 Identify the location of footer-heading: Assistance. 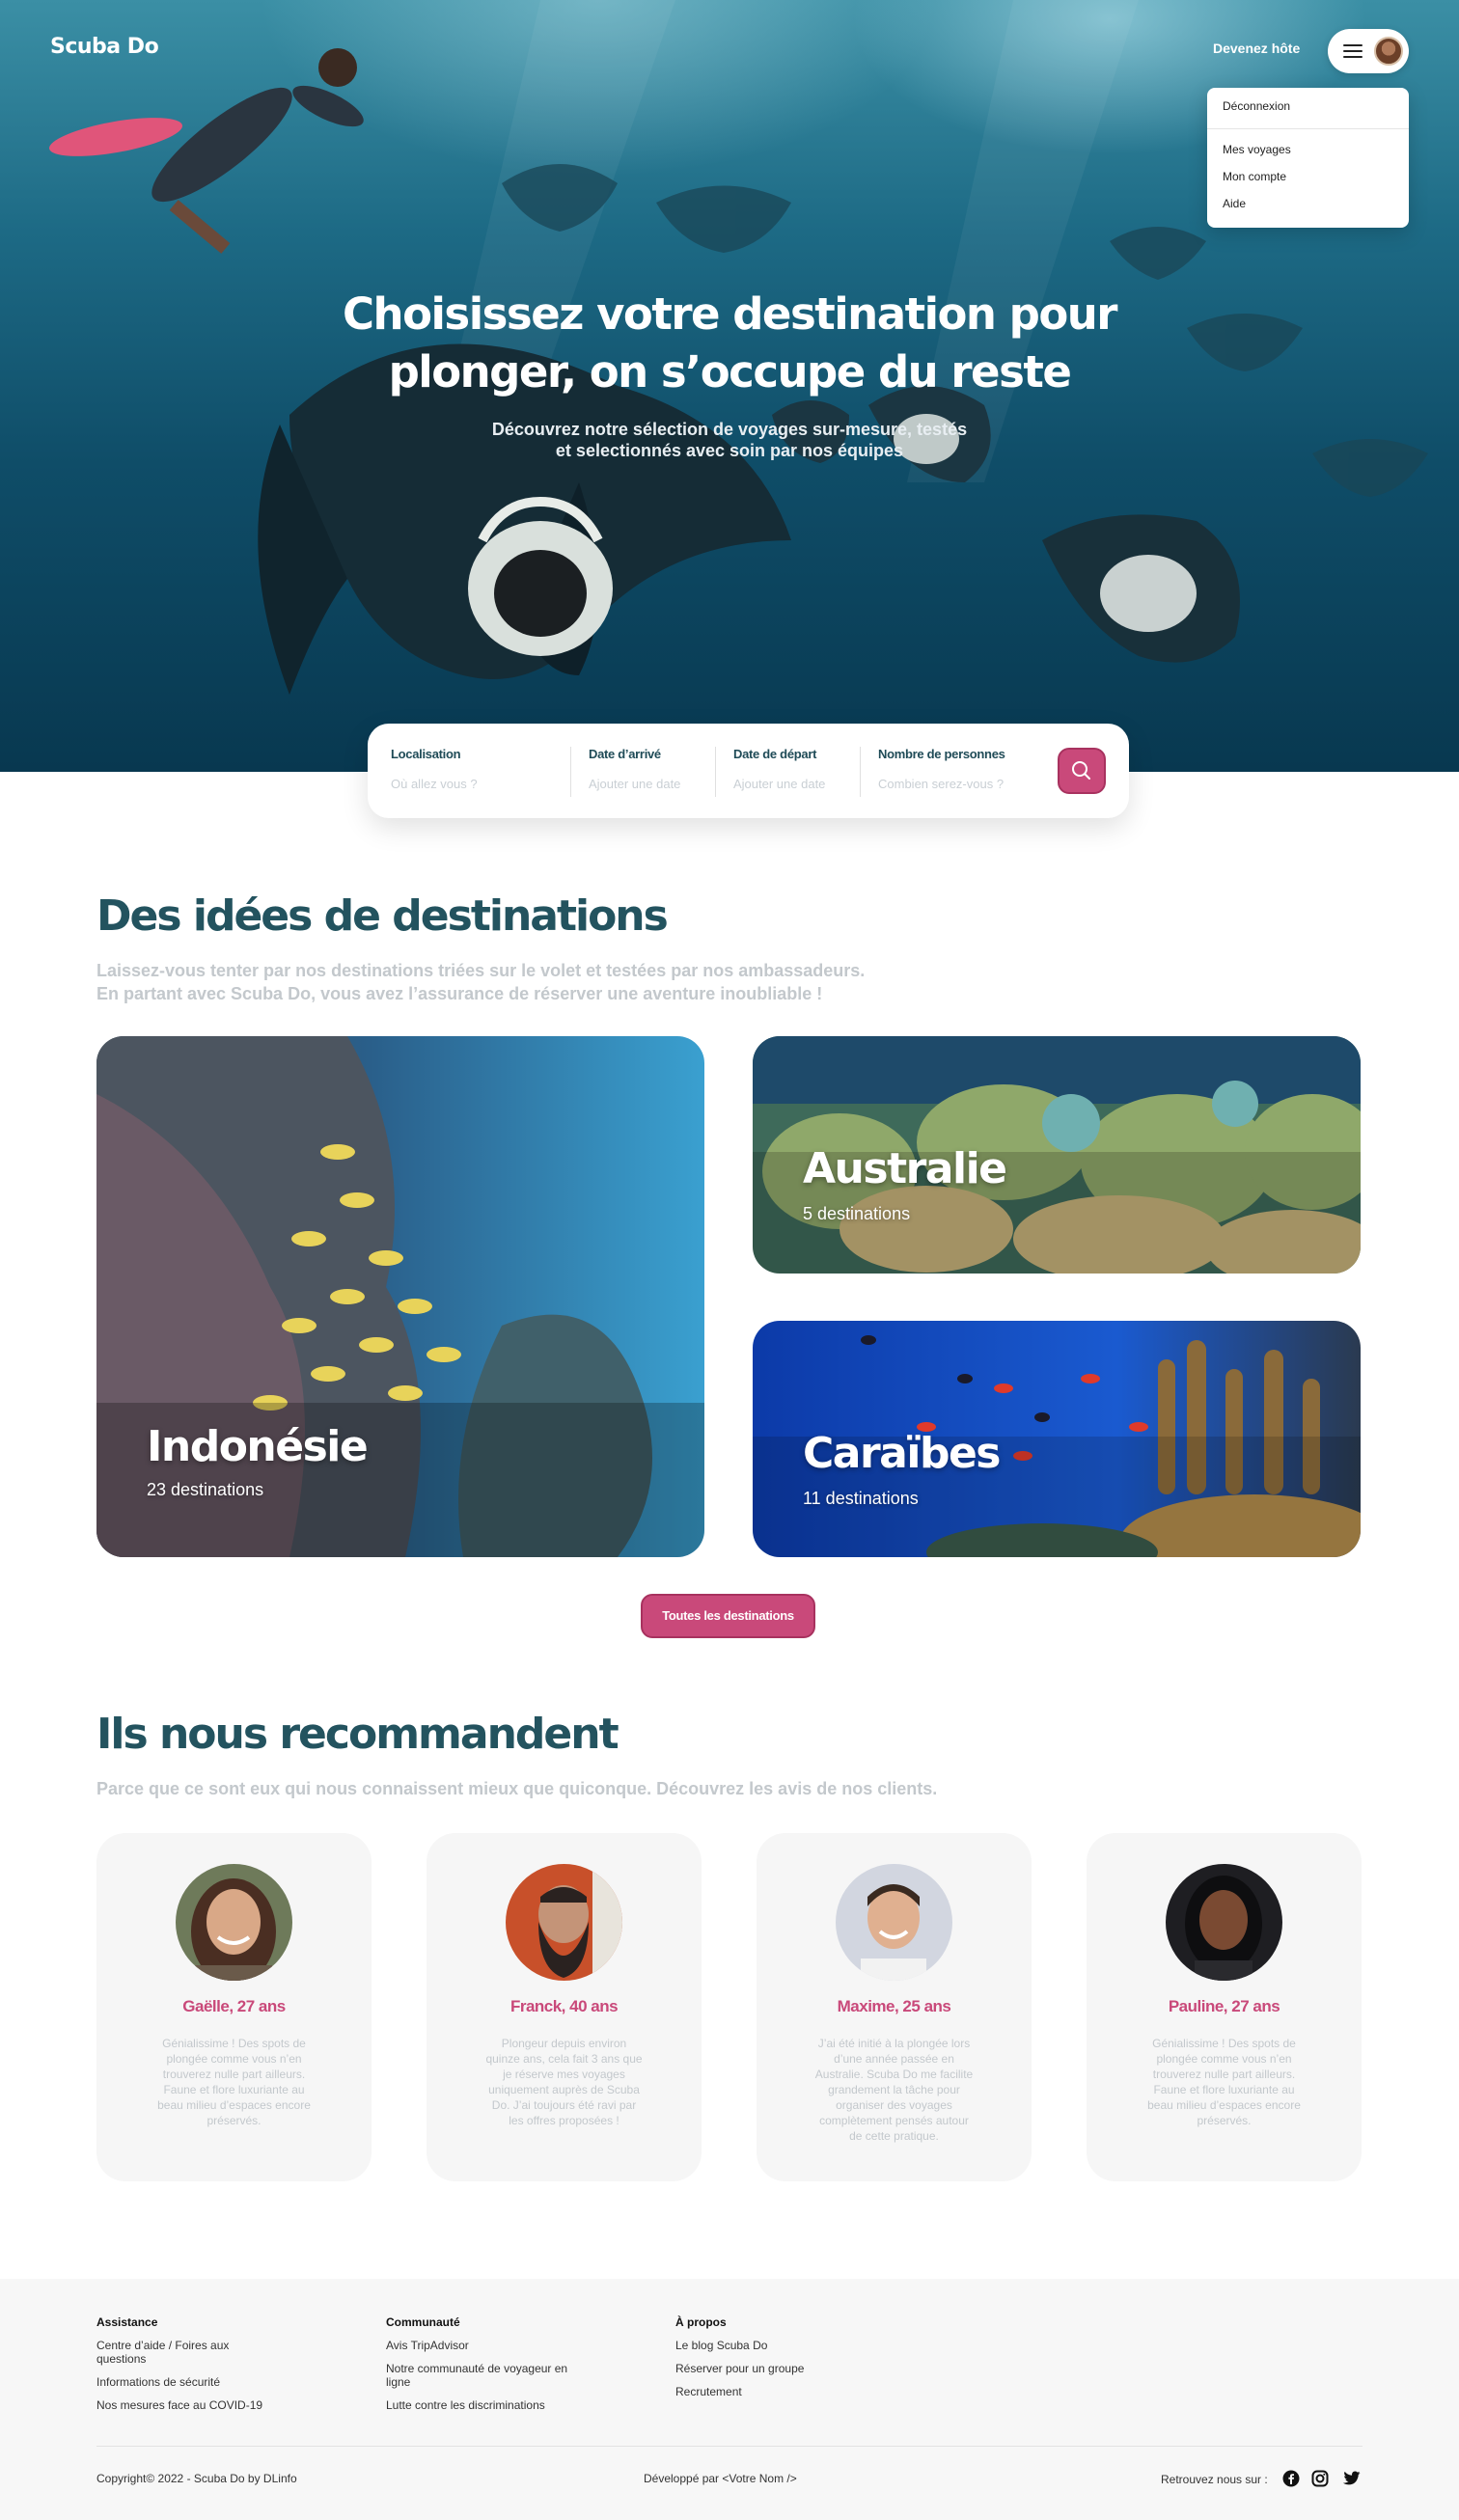
(127, 2322).